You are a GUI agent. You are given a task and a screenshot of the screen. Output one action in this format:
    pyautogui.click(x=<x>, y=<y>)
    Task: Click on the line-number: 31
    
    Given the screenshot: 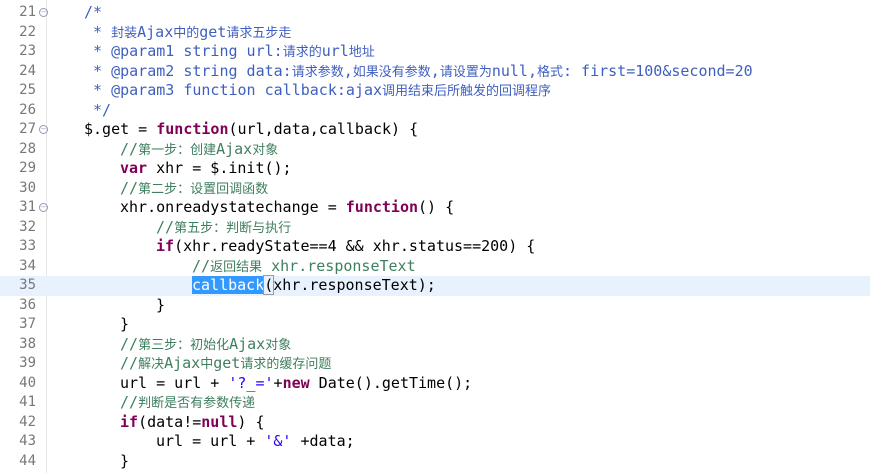 What is the action you would take?
    pyautogui.click(x=27, y=207)
    